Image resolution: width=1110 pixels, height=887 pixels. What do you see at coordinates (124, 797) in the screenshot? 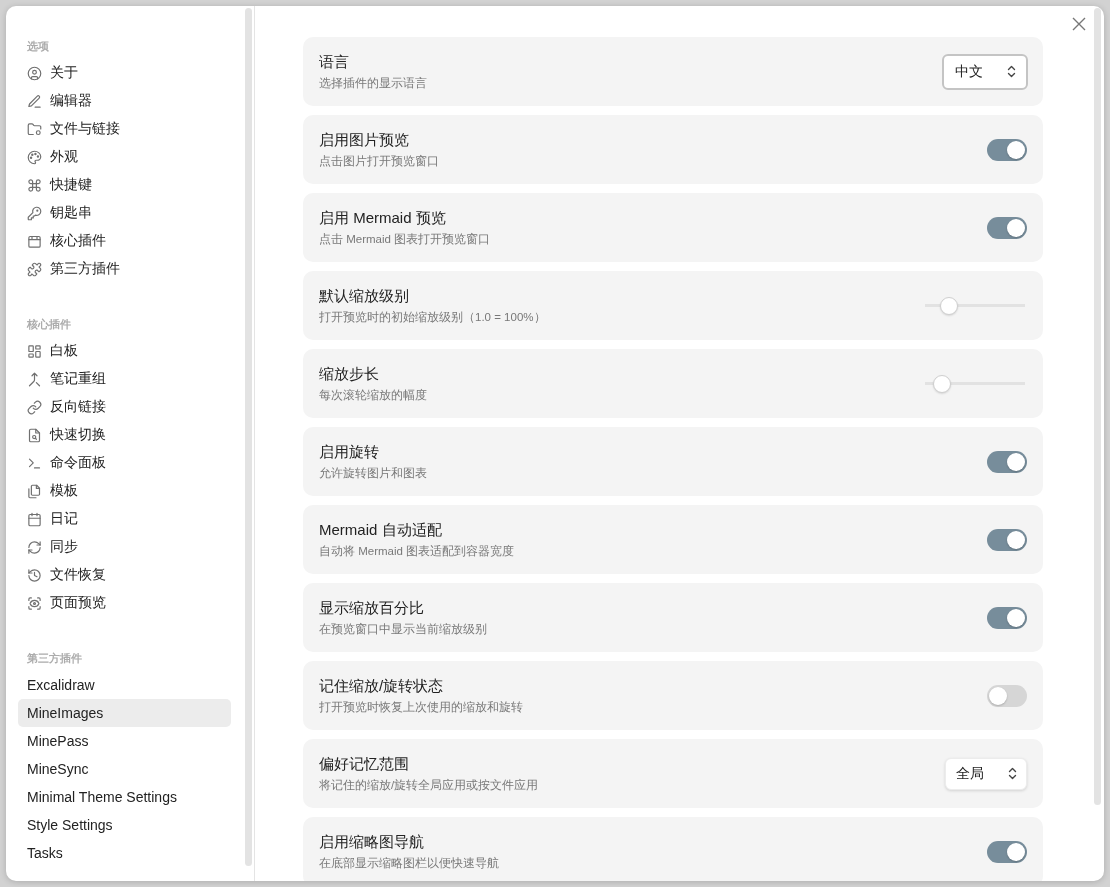
I see `sidebar-item: Minimal Theme Settings` at bounding box center [124, 797].